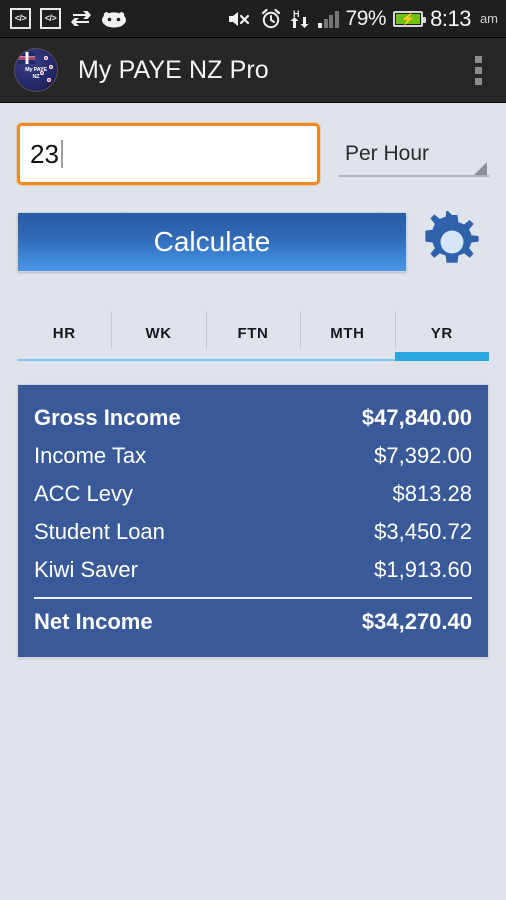 This screenshot has width=506, height=900. Describe the element at coordinates (90, 455) in the screenshot. I see `result-label: Income Tax` at that location.